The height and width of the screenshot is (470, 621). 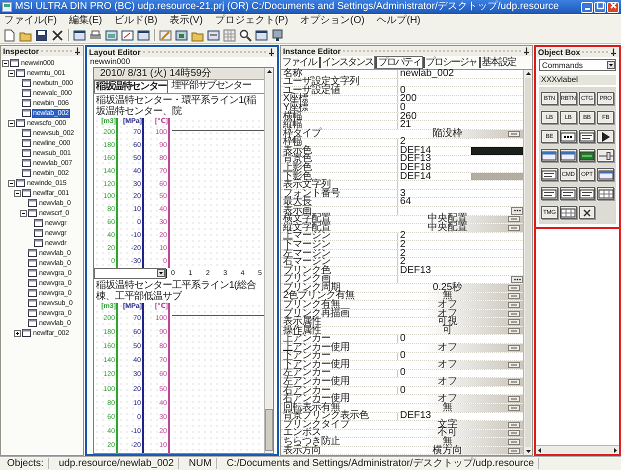 I want to click on tab: 基本設定, so click(x=497, y=62).